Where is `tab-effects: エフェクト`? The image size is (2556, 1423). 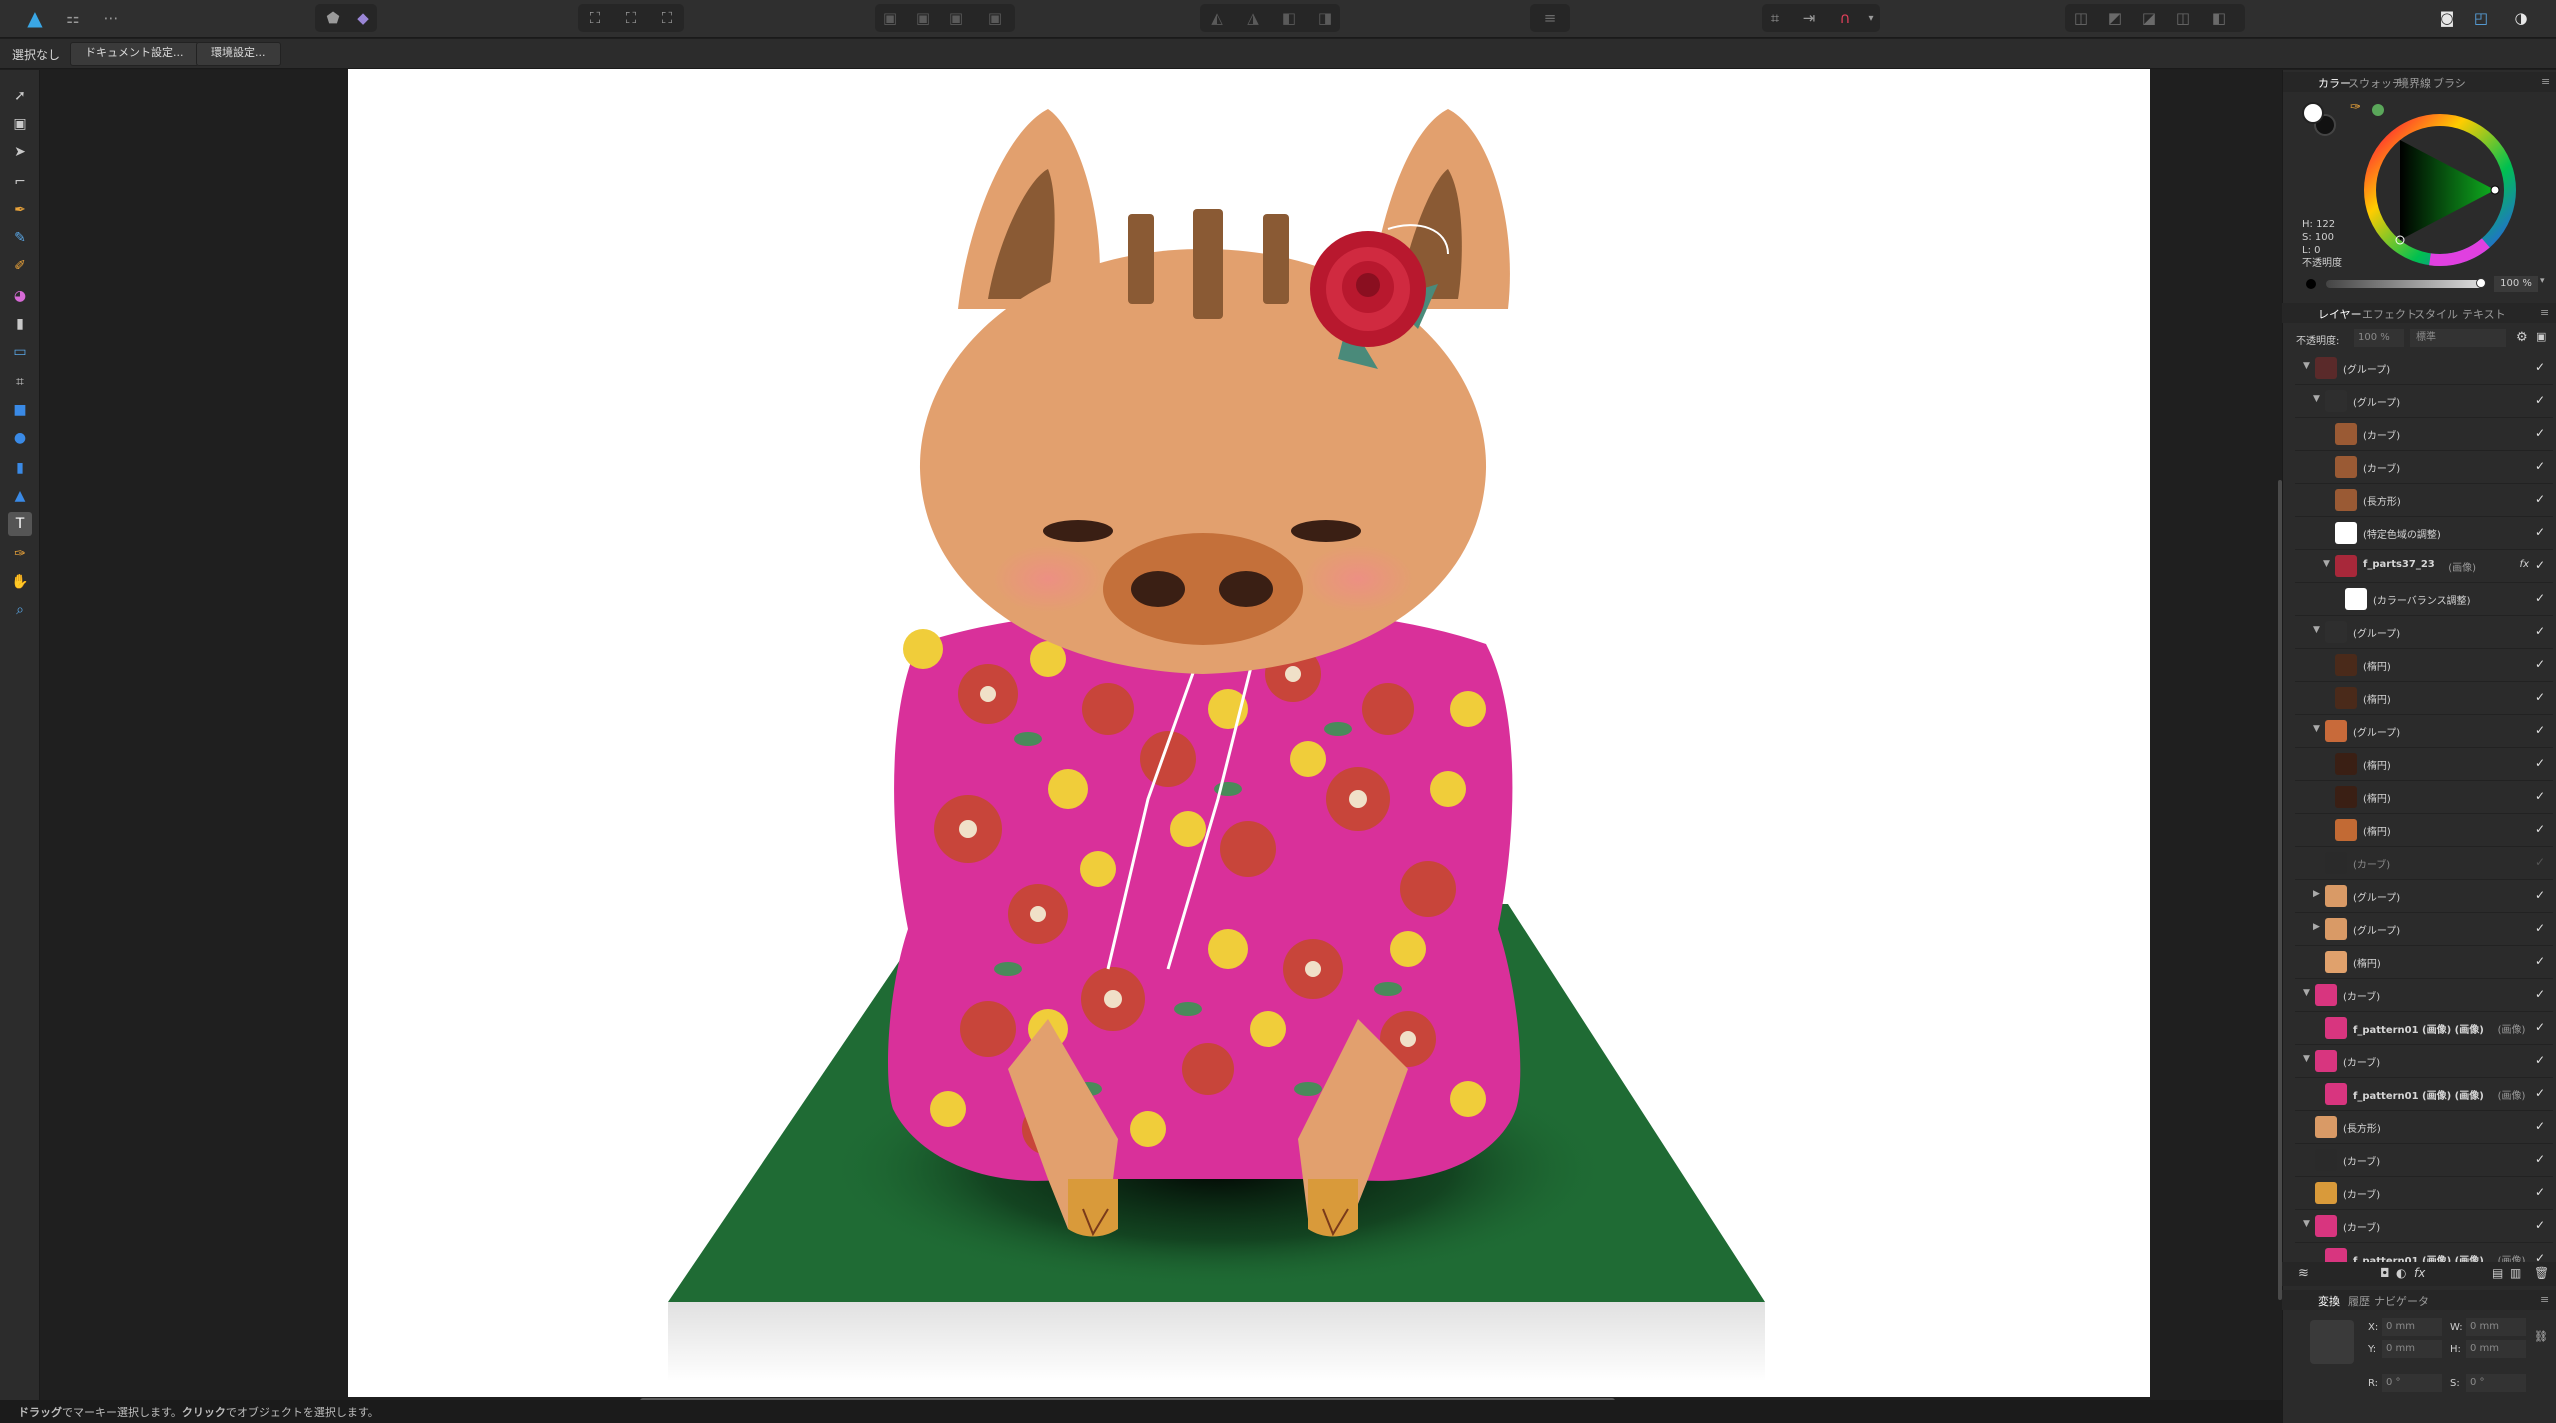
tab-effects: エフェクト is located at coordinates (2389, 314).